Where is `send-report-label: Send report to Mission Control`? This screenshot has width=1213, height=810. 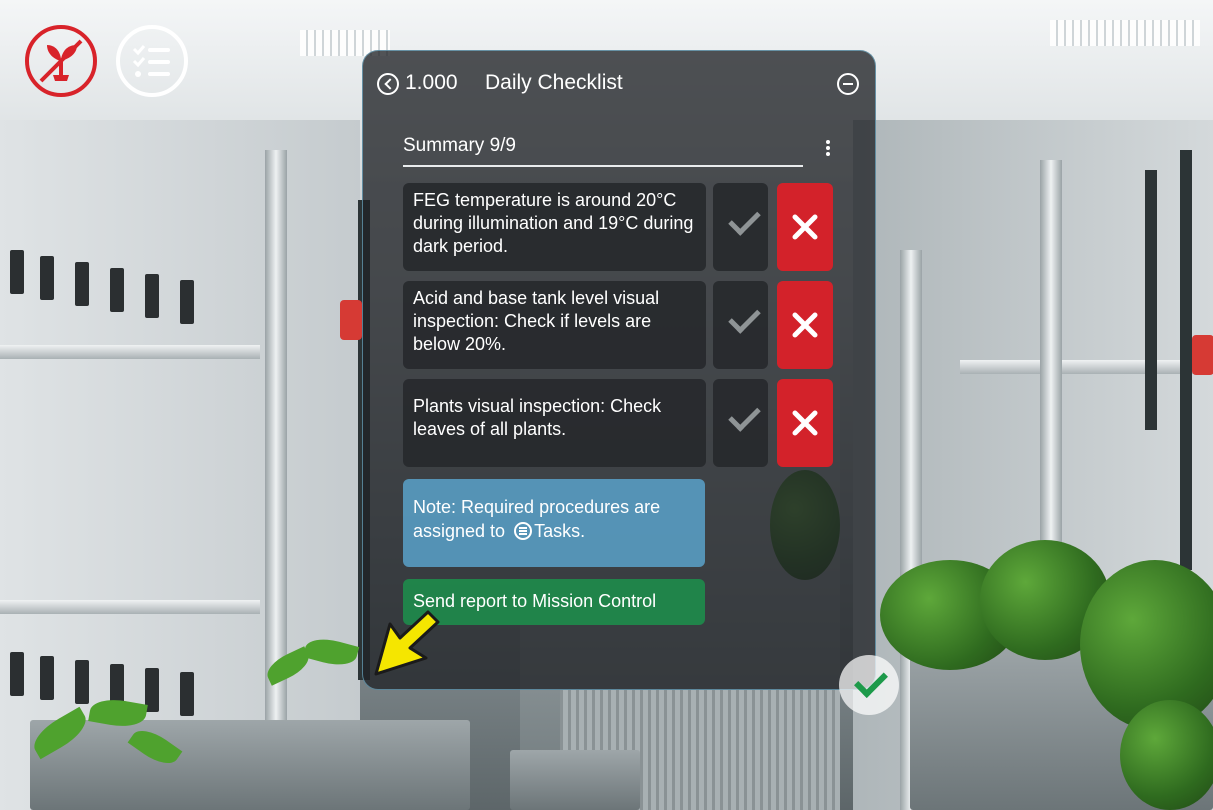 send-report-label: Send report to Mission Control is located at coordinates (535, 601).